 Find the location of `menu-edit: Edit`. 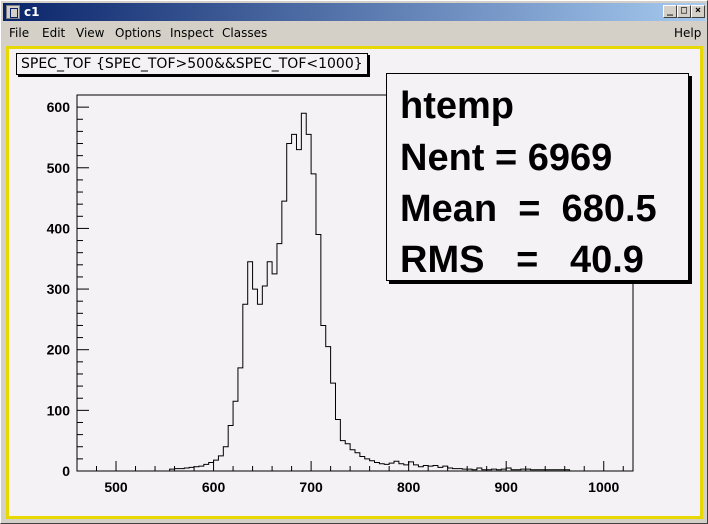

menu-edit: Edit is located at coordinates (53, 33).